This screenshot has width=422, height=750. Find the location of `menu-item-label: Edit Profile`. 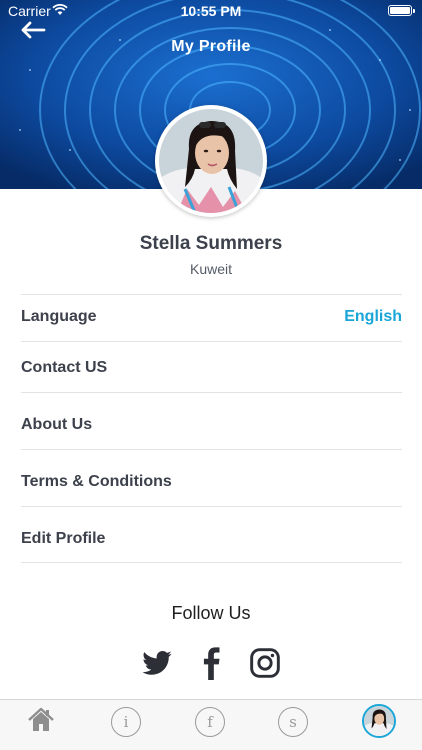

menu-item-label: Edit Profile is located at coordinates (63, 538).